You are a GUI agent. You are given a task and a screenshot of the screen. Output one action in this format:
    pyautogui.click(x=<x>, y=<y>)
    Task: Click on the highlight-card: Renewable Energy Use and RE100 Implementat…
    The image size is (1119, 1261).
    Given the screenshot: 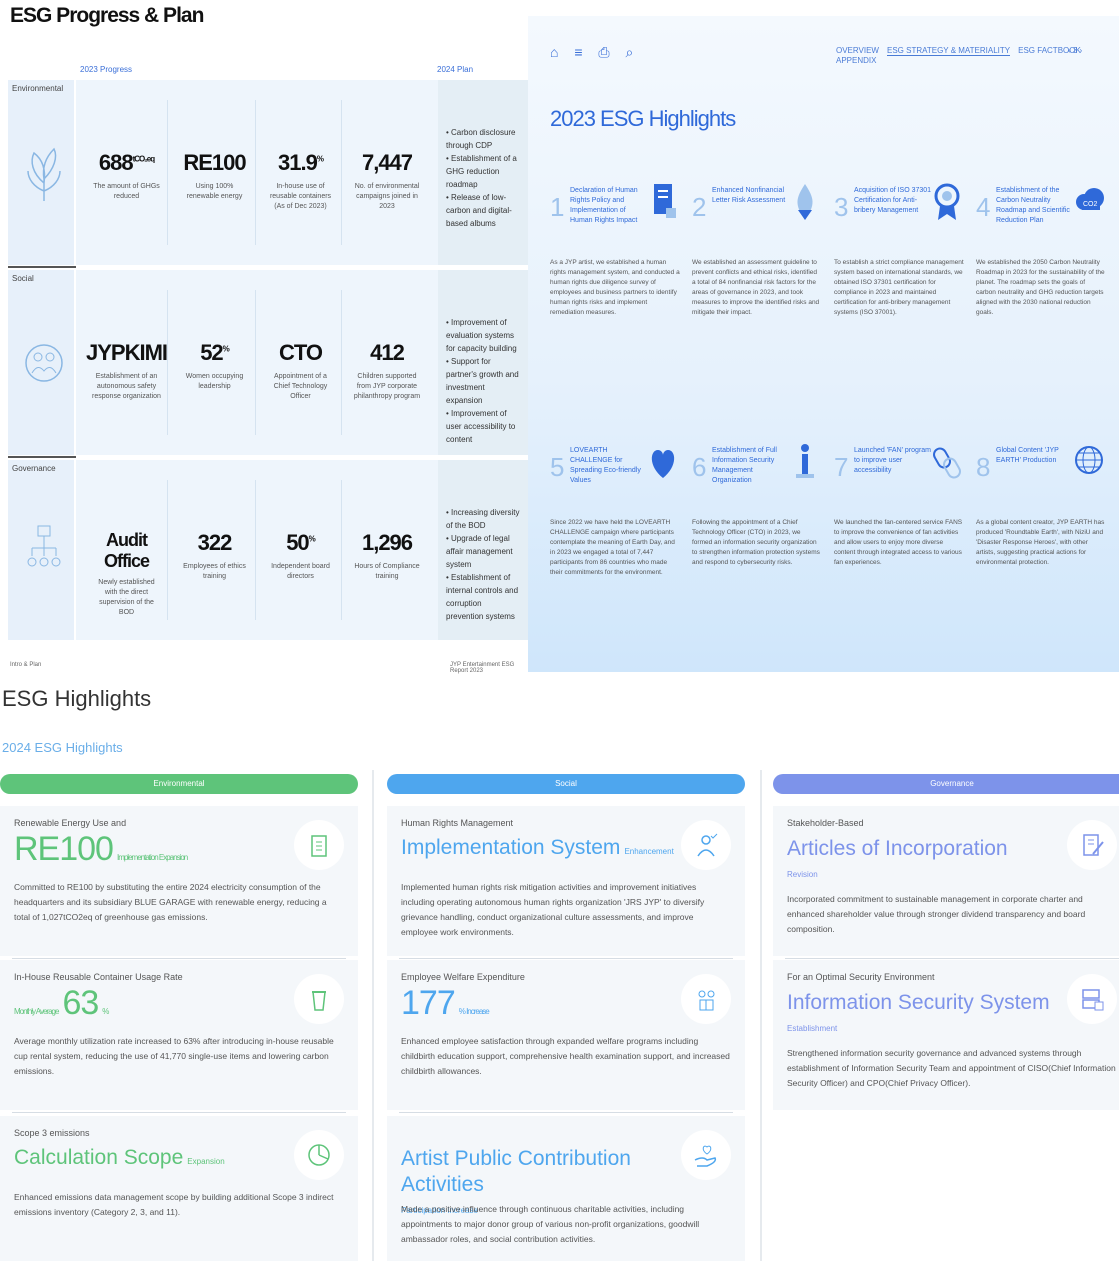 What is the action you would take?
    pyautogui.click(x=179, y=881)
    